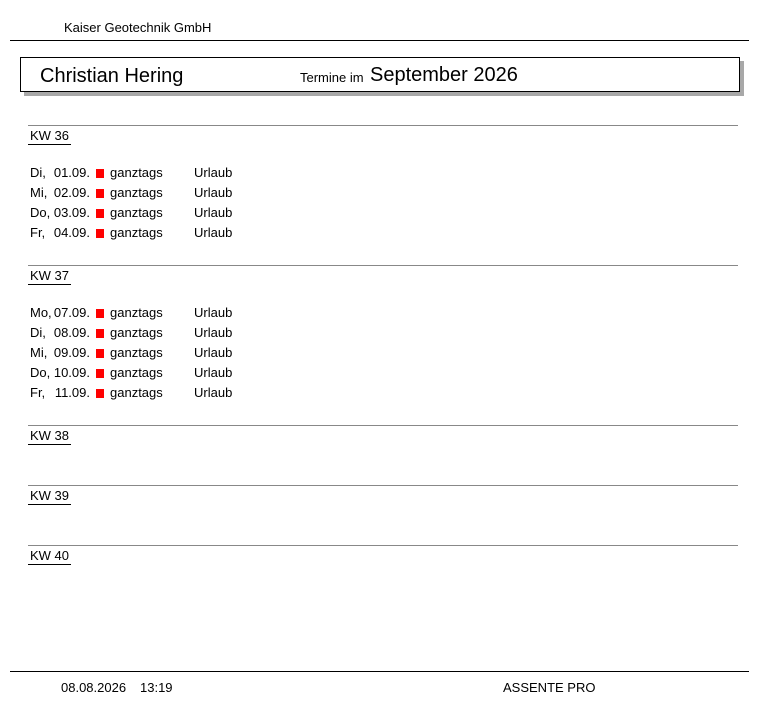 The height and width of the screenshot is (711, 780). What do you see at coordinates (72, 392) in the screenshot?
I see `date: 11.09.` at bounding box center [72, 392].